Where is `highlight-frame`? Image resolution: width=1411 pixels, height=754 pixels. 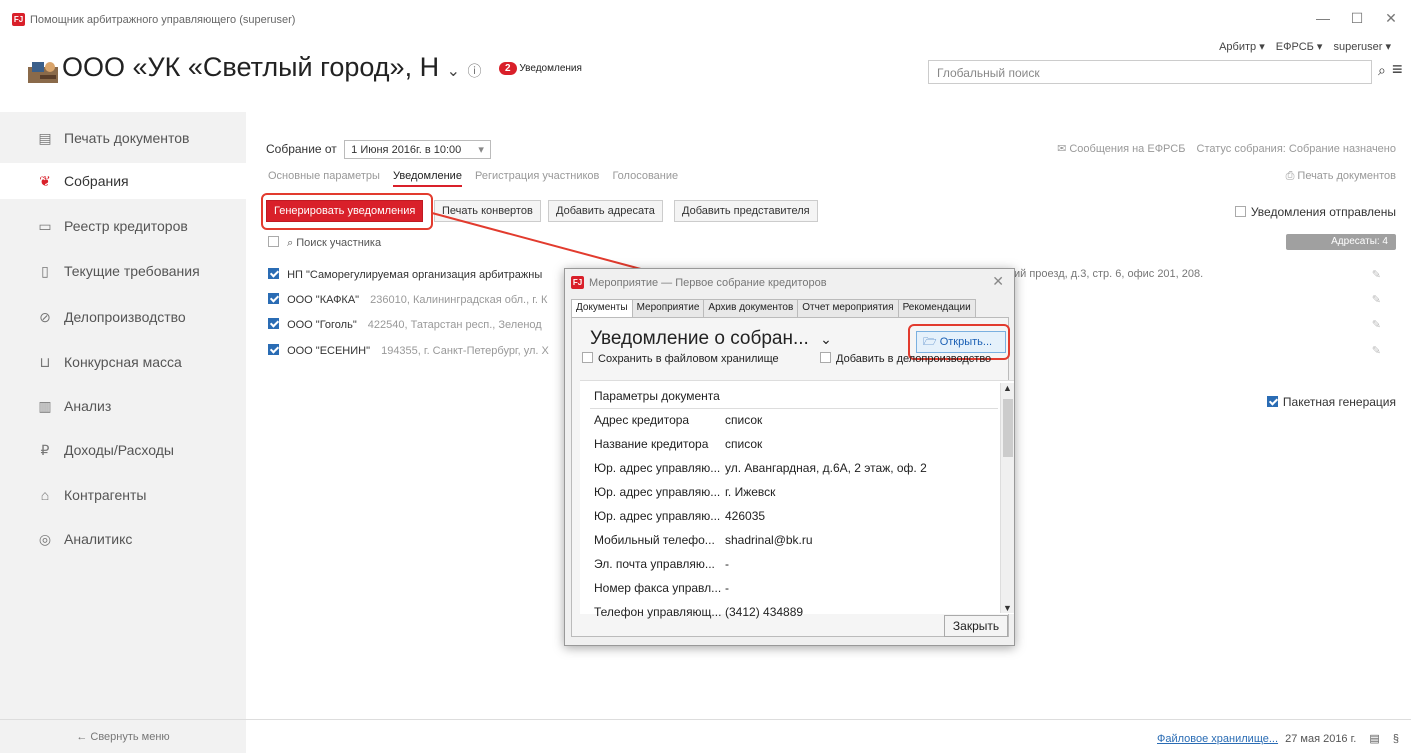 highlight-frame is located at coordinates (347, 211).